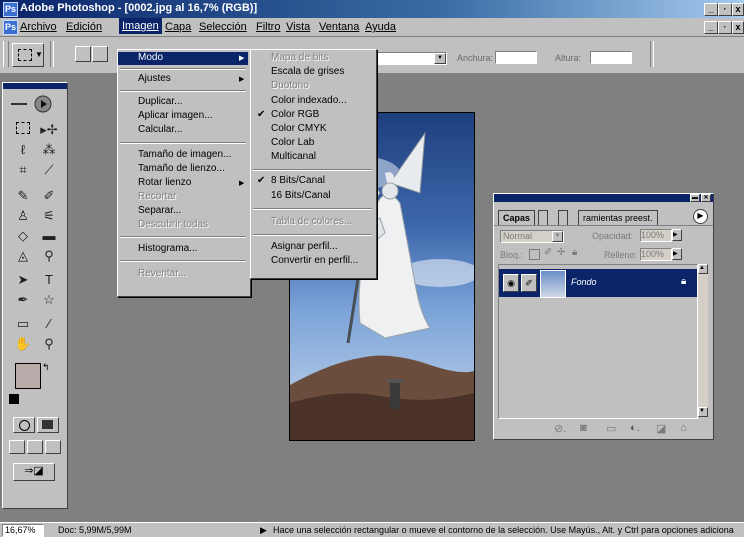 The height and width of the screenshot is (537, 744). I want to click on palette-minimize-button: ▬, so click(695, 198).